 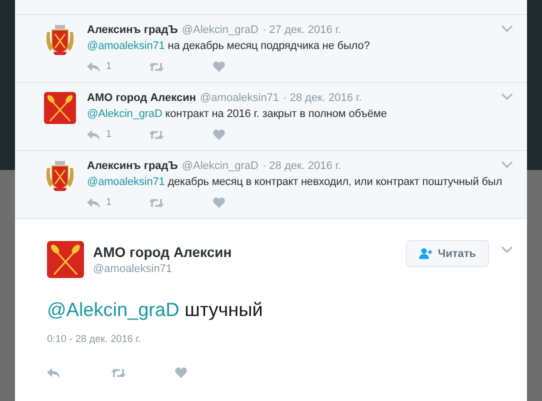 What do you see at coordinates (237, 114) in the screenshot?
I see `tweet-text: @Alekcin_graD контракт на 2016 г. закрыт в полном объёме` at bounding box center [237, 114].